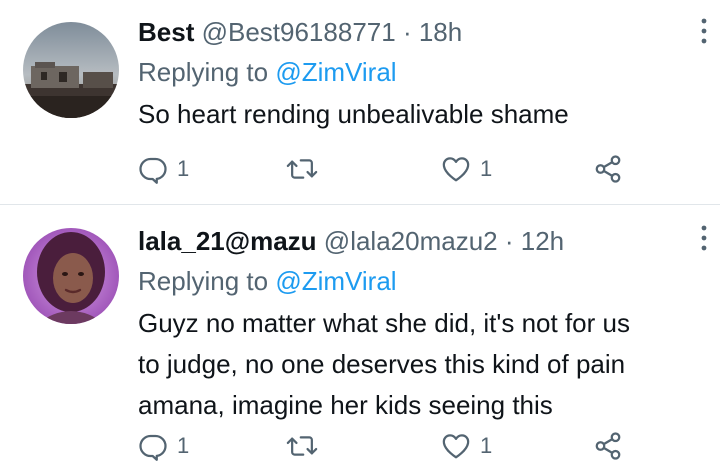 The width and height of the screenshot is (720, 471). I want to click on tweet-header: Best @Best96188771 · 18h, so click(409, 32).